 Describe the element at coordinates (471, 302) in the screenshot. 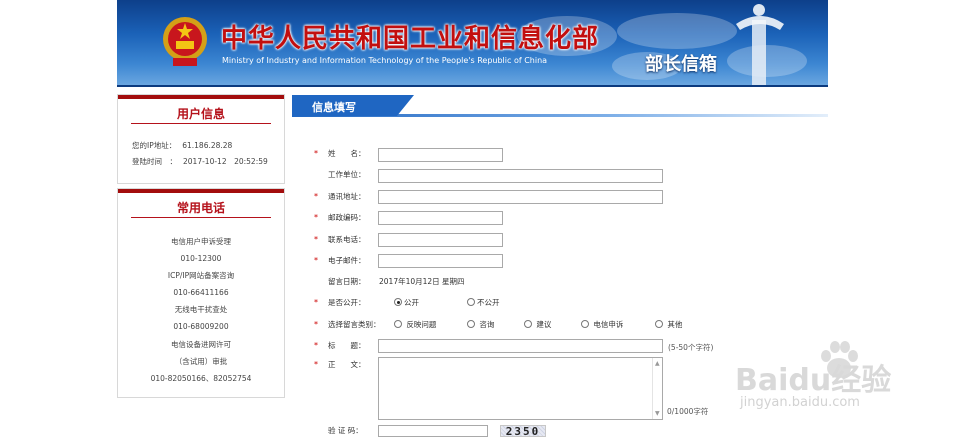

I see `public-no-radio` at that location.